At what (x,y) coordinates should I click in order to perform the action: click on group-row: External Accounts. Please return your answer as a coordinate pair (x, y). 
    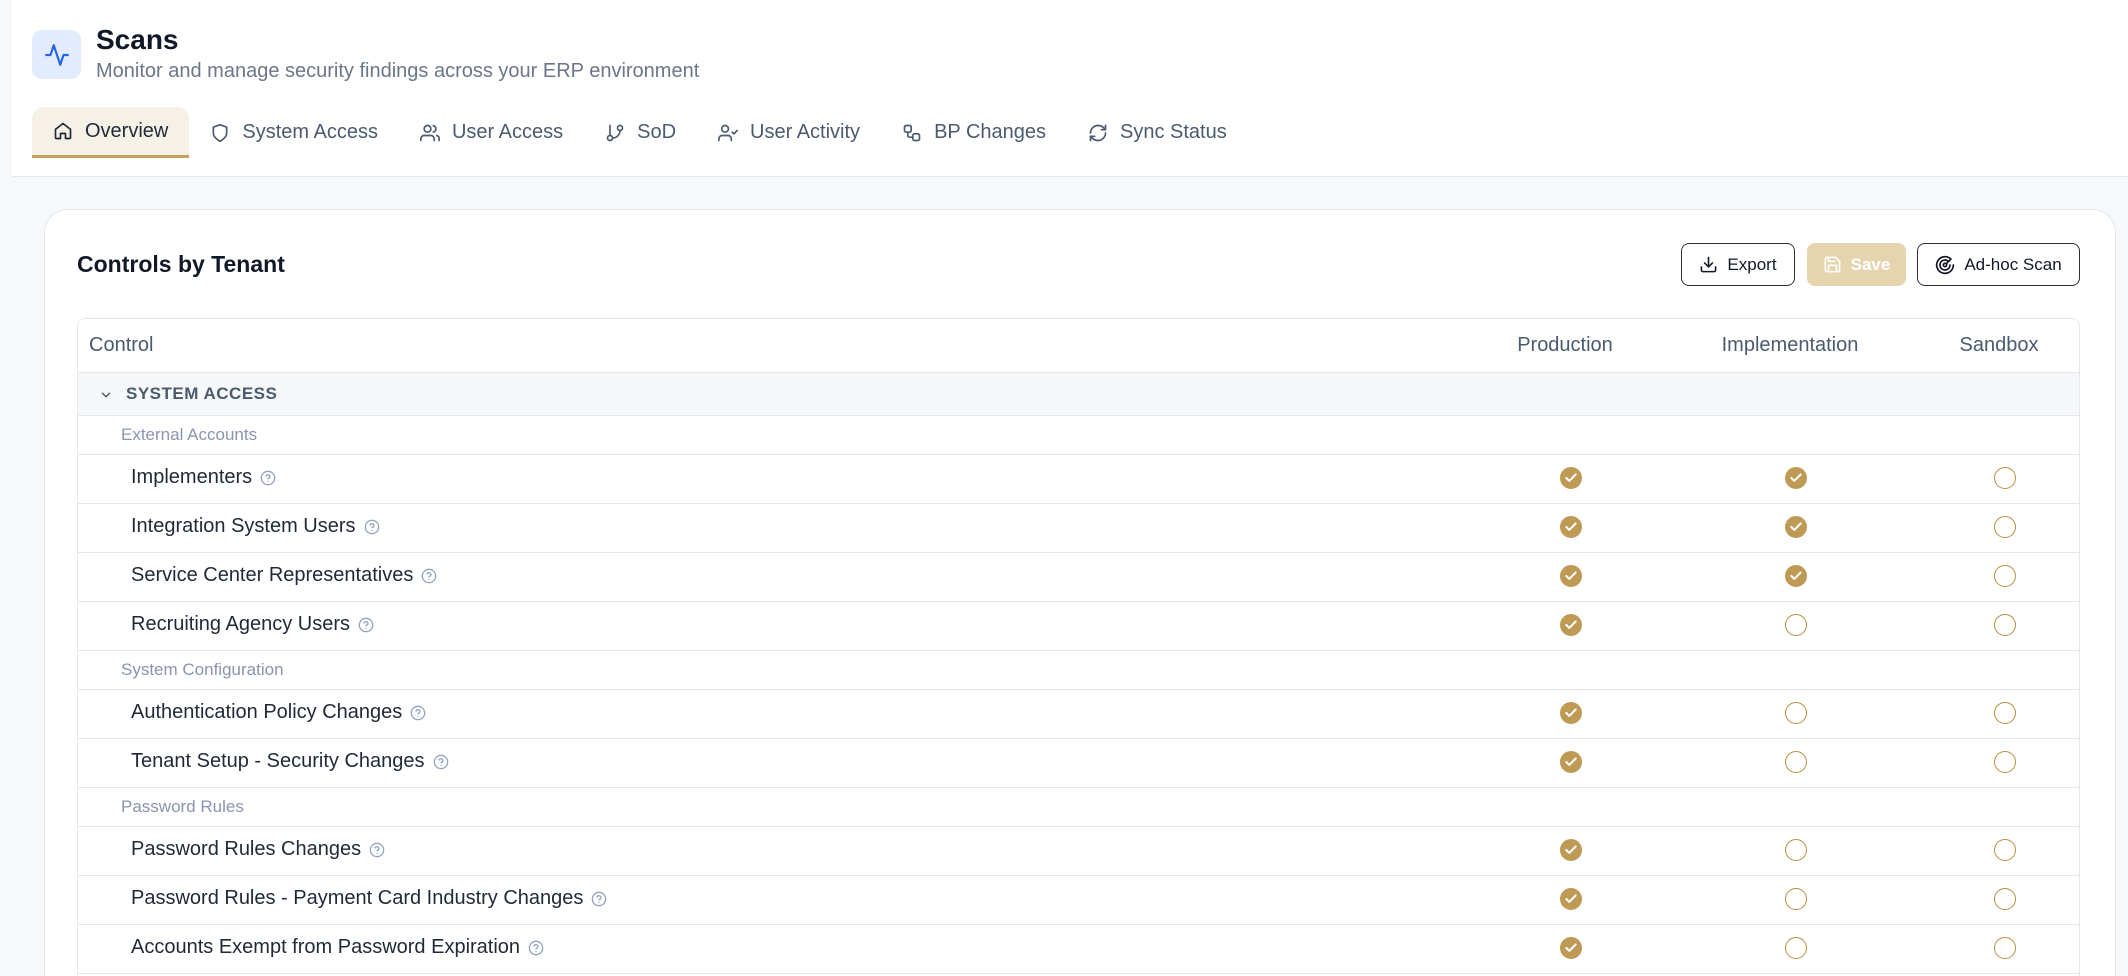
    Looking at the image, I should click on (1078, 435).